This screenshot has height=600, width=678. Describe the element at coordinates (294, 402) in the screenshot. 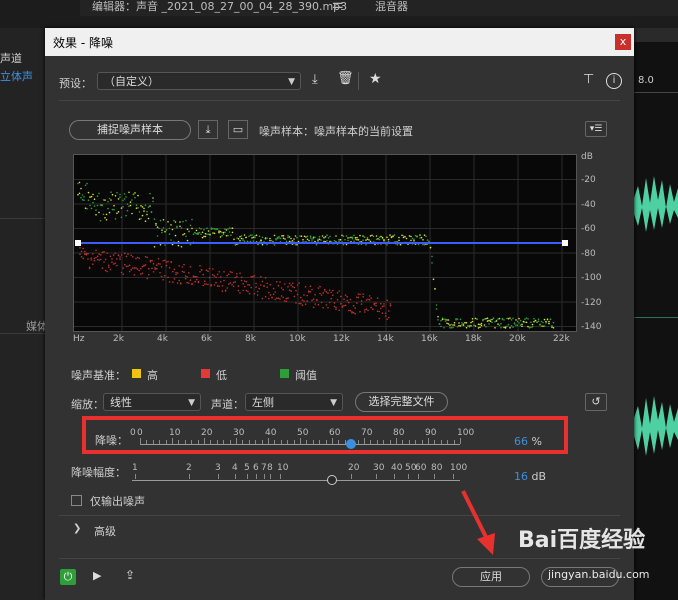

I see `channel-select: 左侧 ▼` at that location.